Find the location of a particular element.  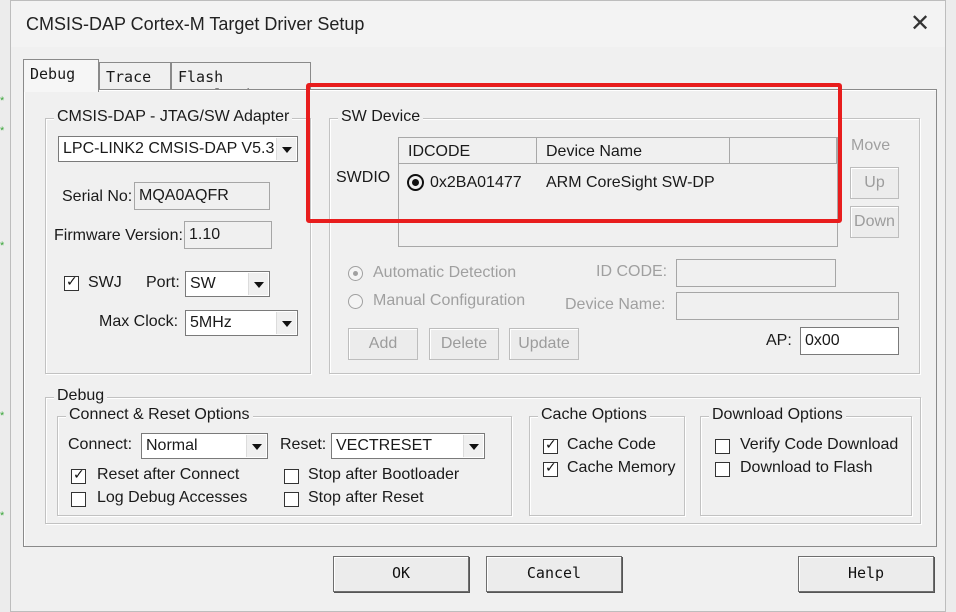

reset-value: VECTRESET is located at coordinates (384, 445).